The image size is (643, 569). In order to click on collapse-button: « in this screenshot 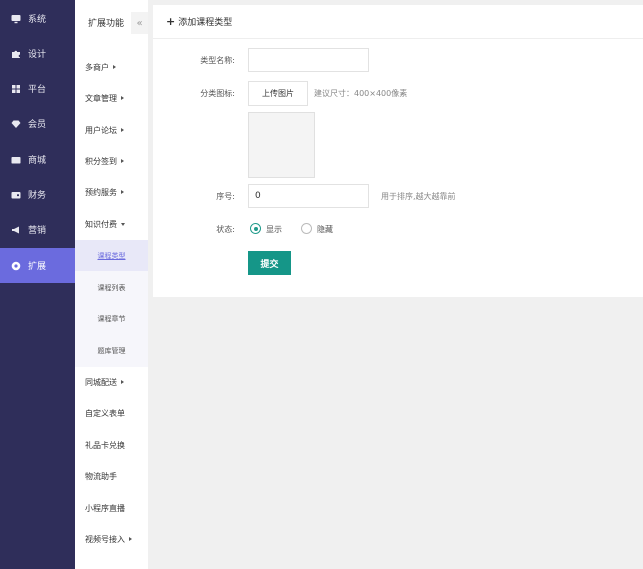, I will do `click(139, 23)`.